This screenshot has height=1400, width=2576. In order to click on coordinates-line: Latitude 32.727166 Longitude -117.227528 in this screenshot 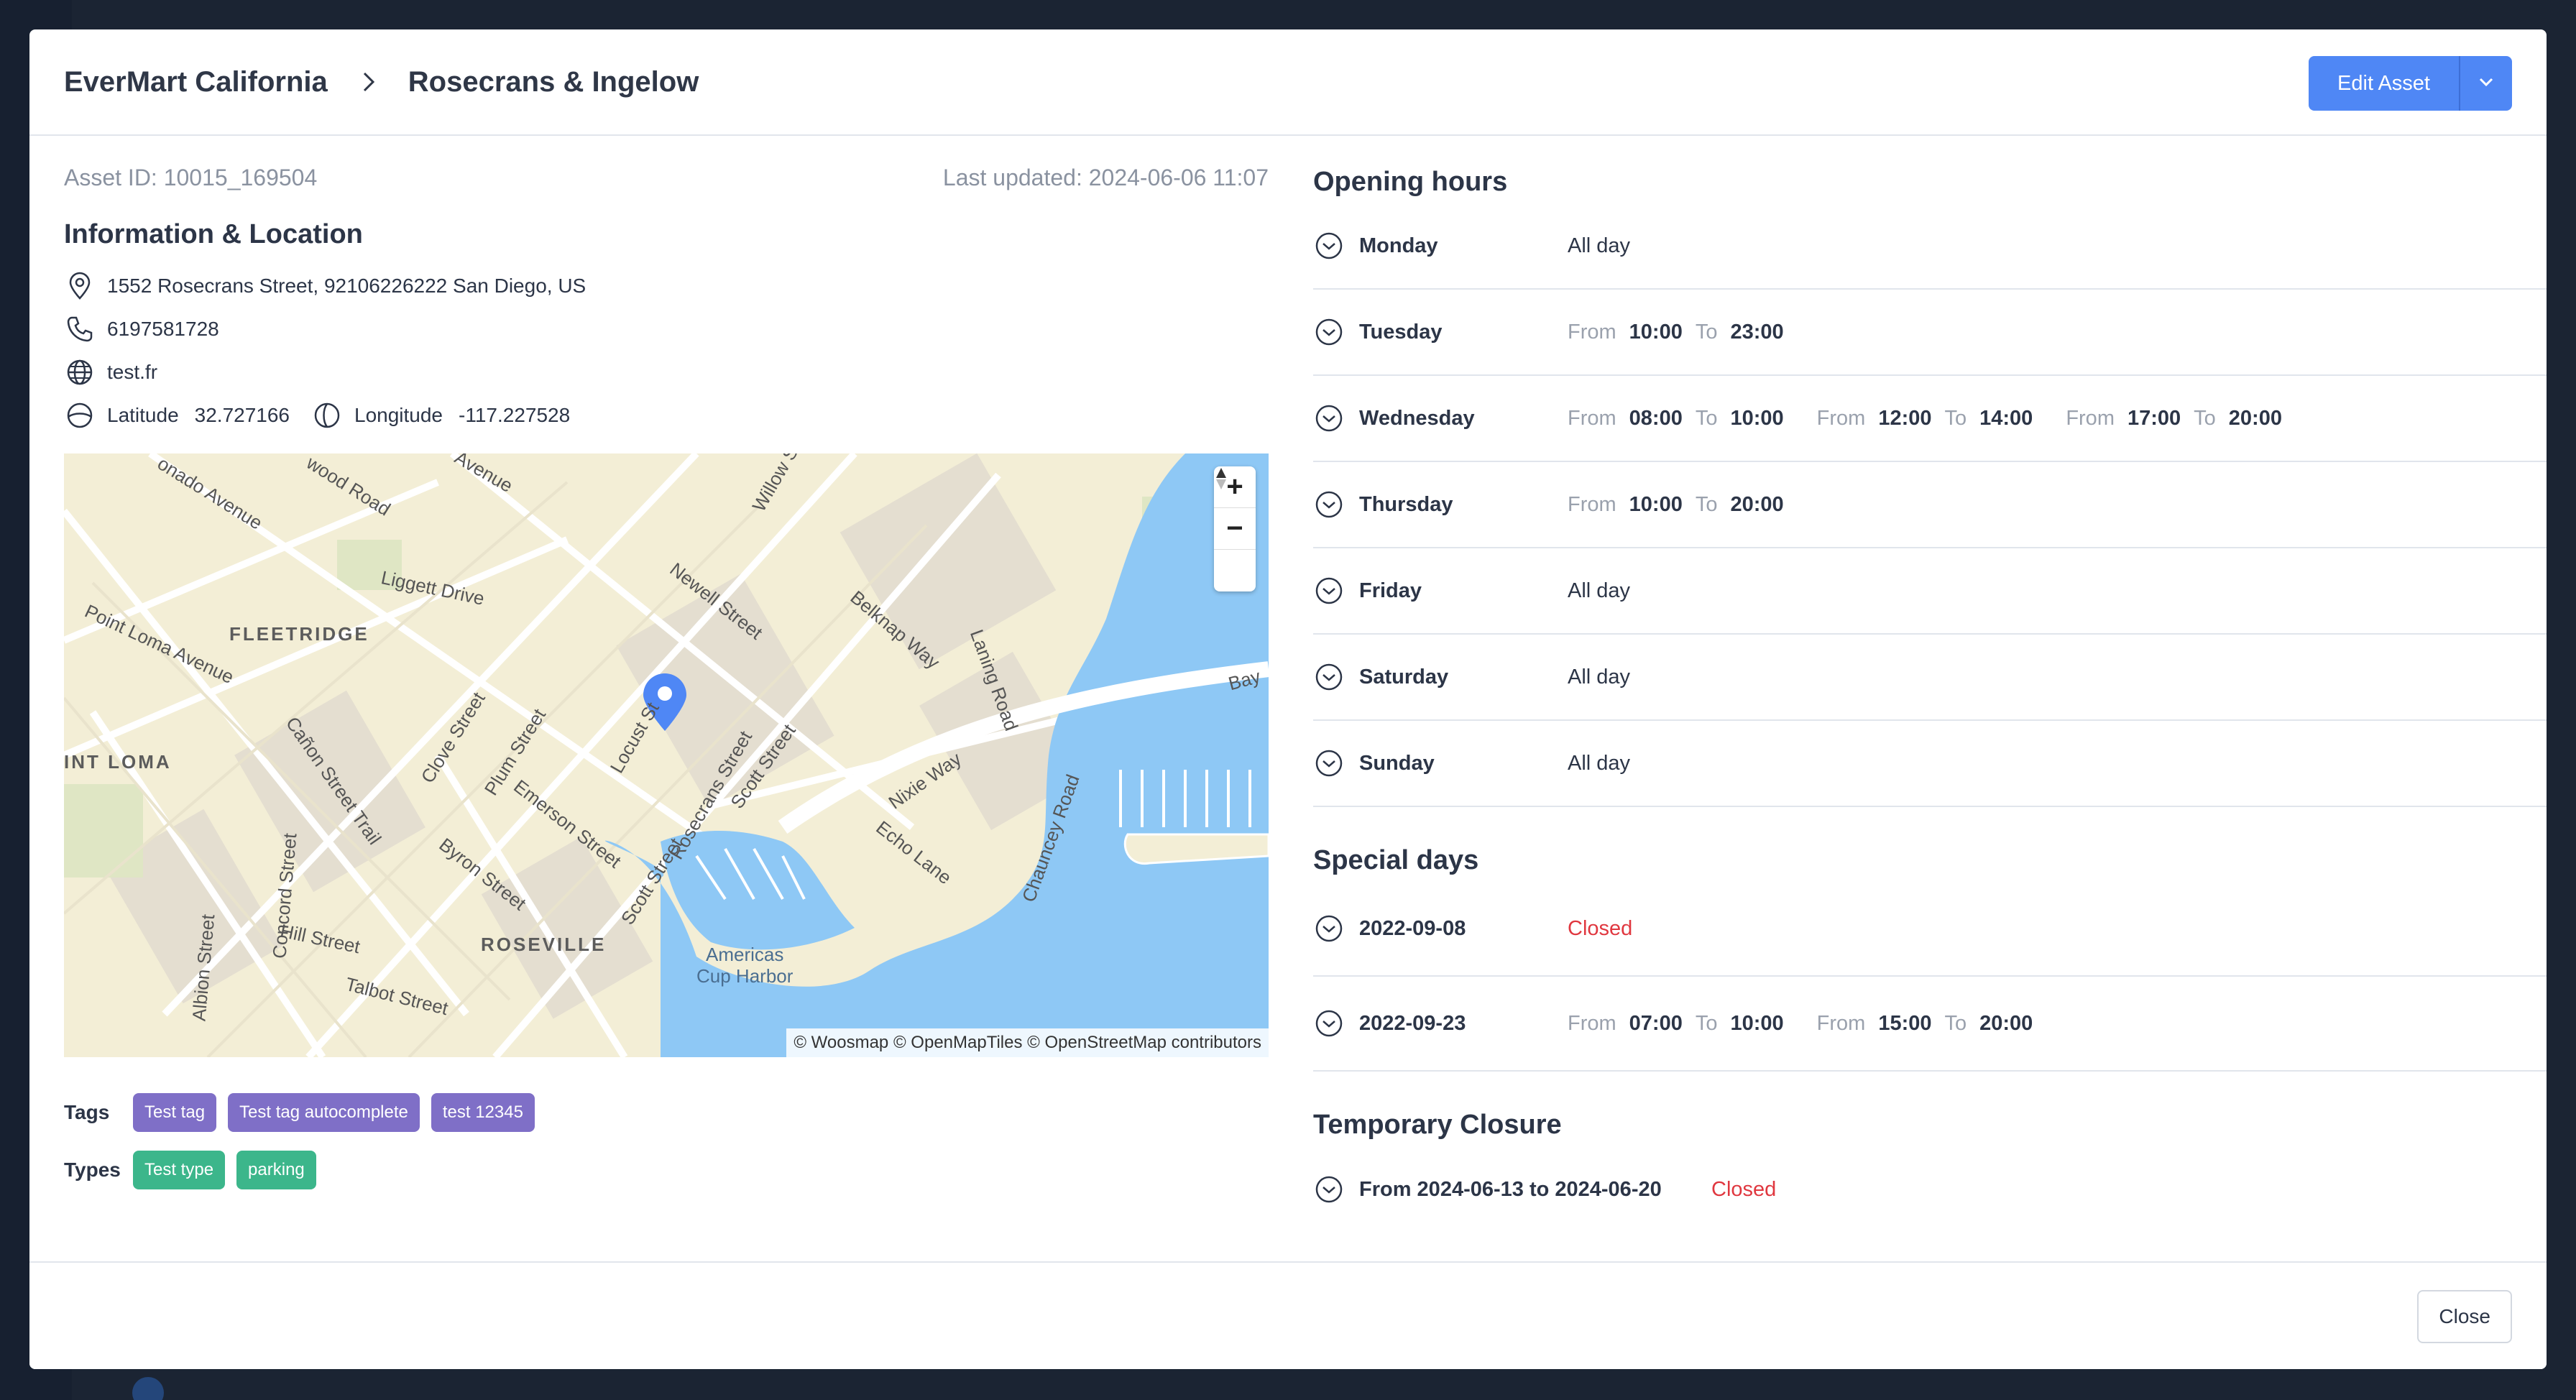, I will do `click(666, 416)`.